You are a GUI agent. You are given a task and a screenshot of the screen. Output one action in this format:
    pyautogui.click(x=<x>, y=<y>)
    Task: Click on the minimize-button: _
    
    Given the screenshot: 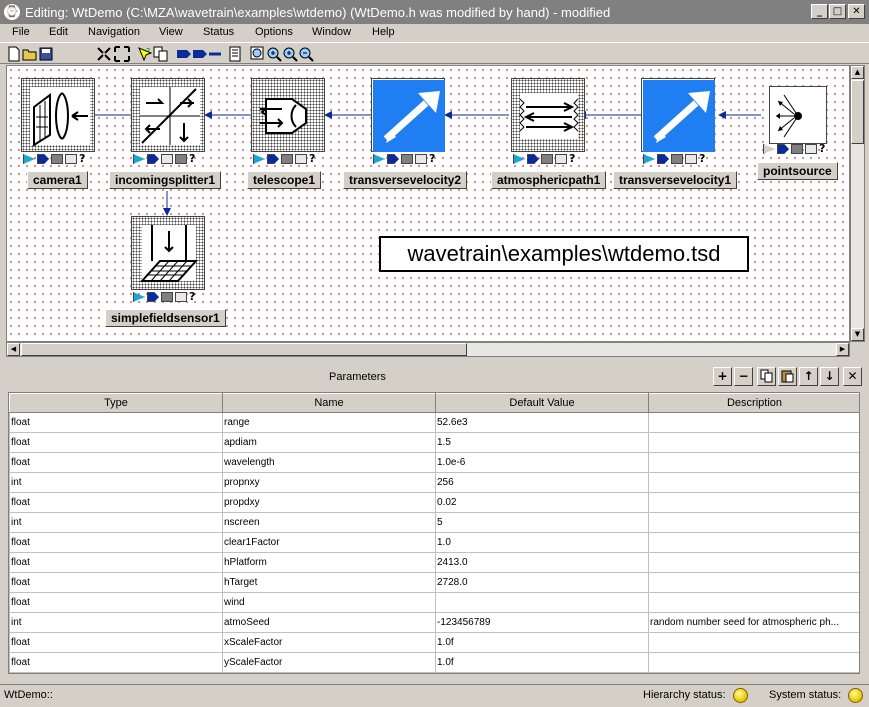 What is the action you would take?
    pyautogui.click(x=819, y=11)
    